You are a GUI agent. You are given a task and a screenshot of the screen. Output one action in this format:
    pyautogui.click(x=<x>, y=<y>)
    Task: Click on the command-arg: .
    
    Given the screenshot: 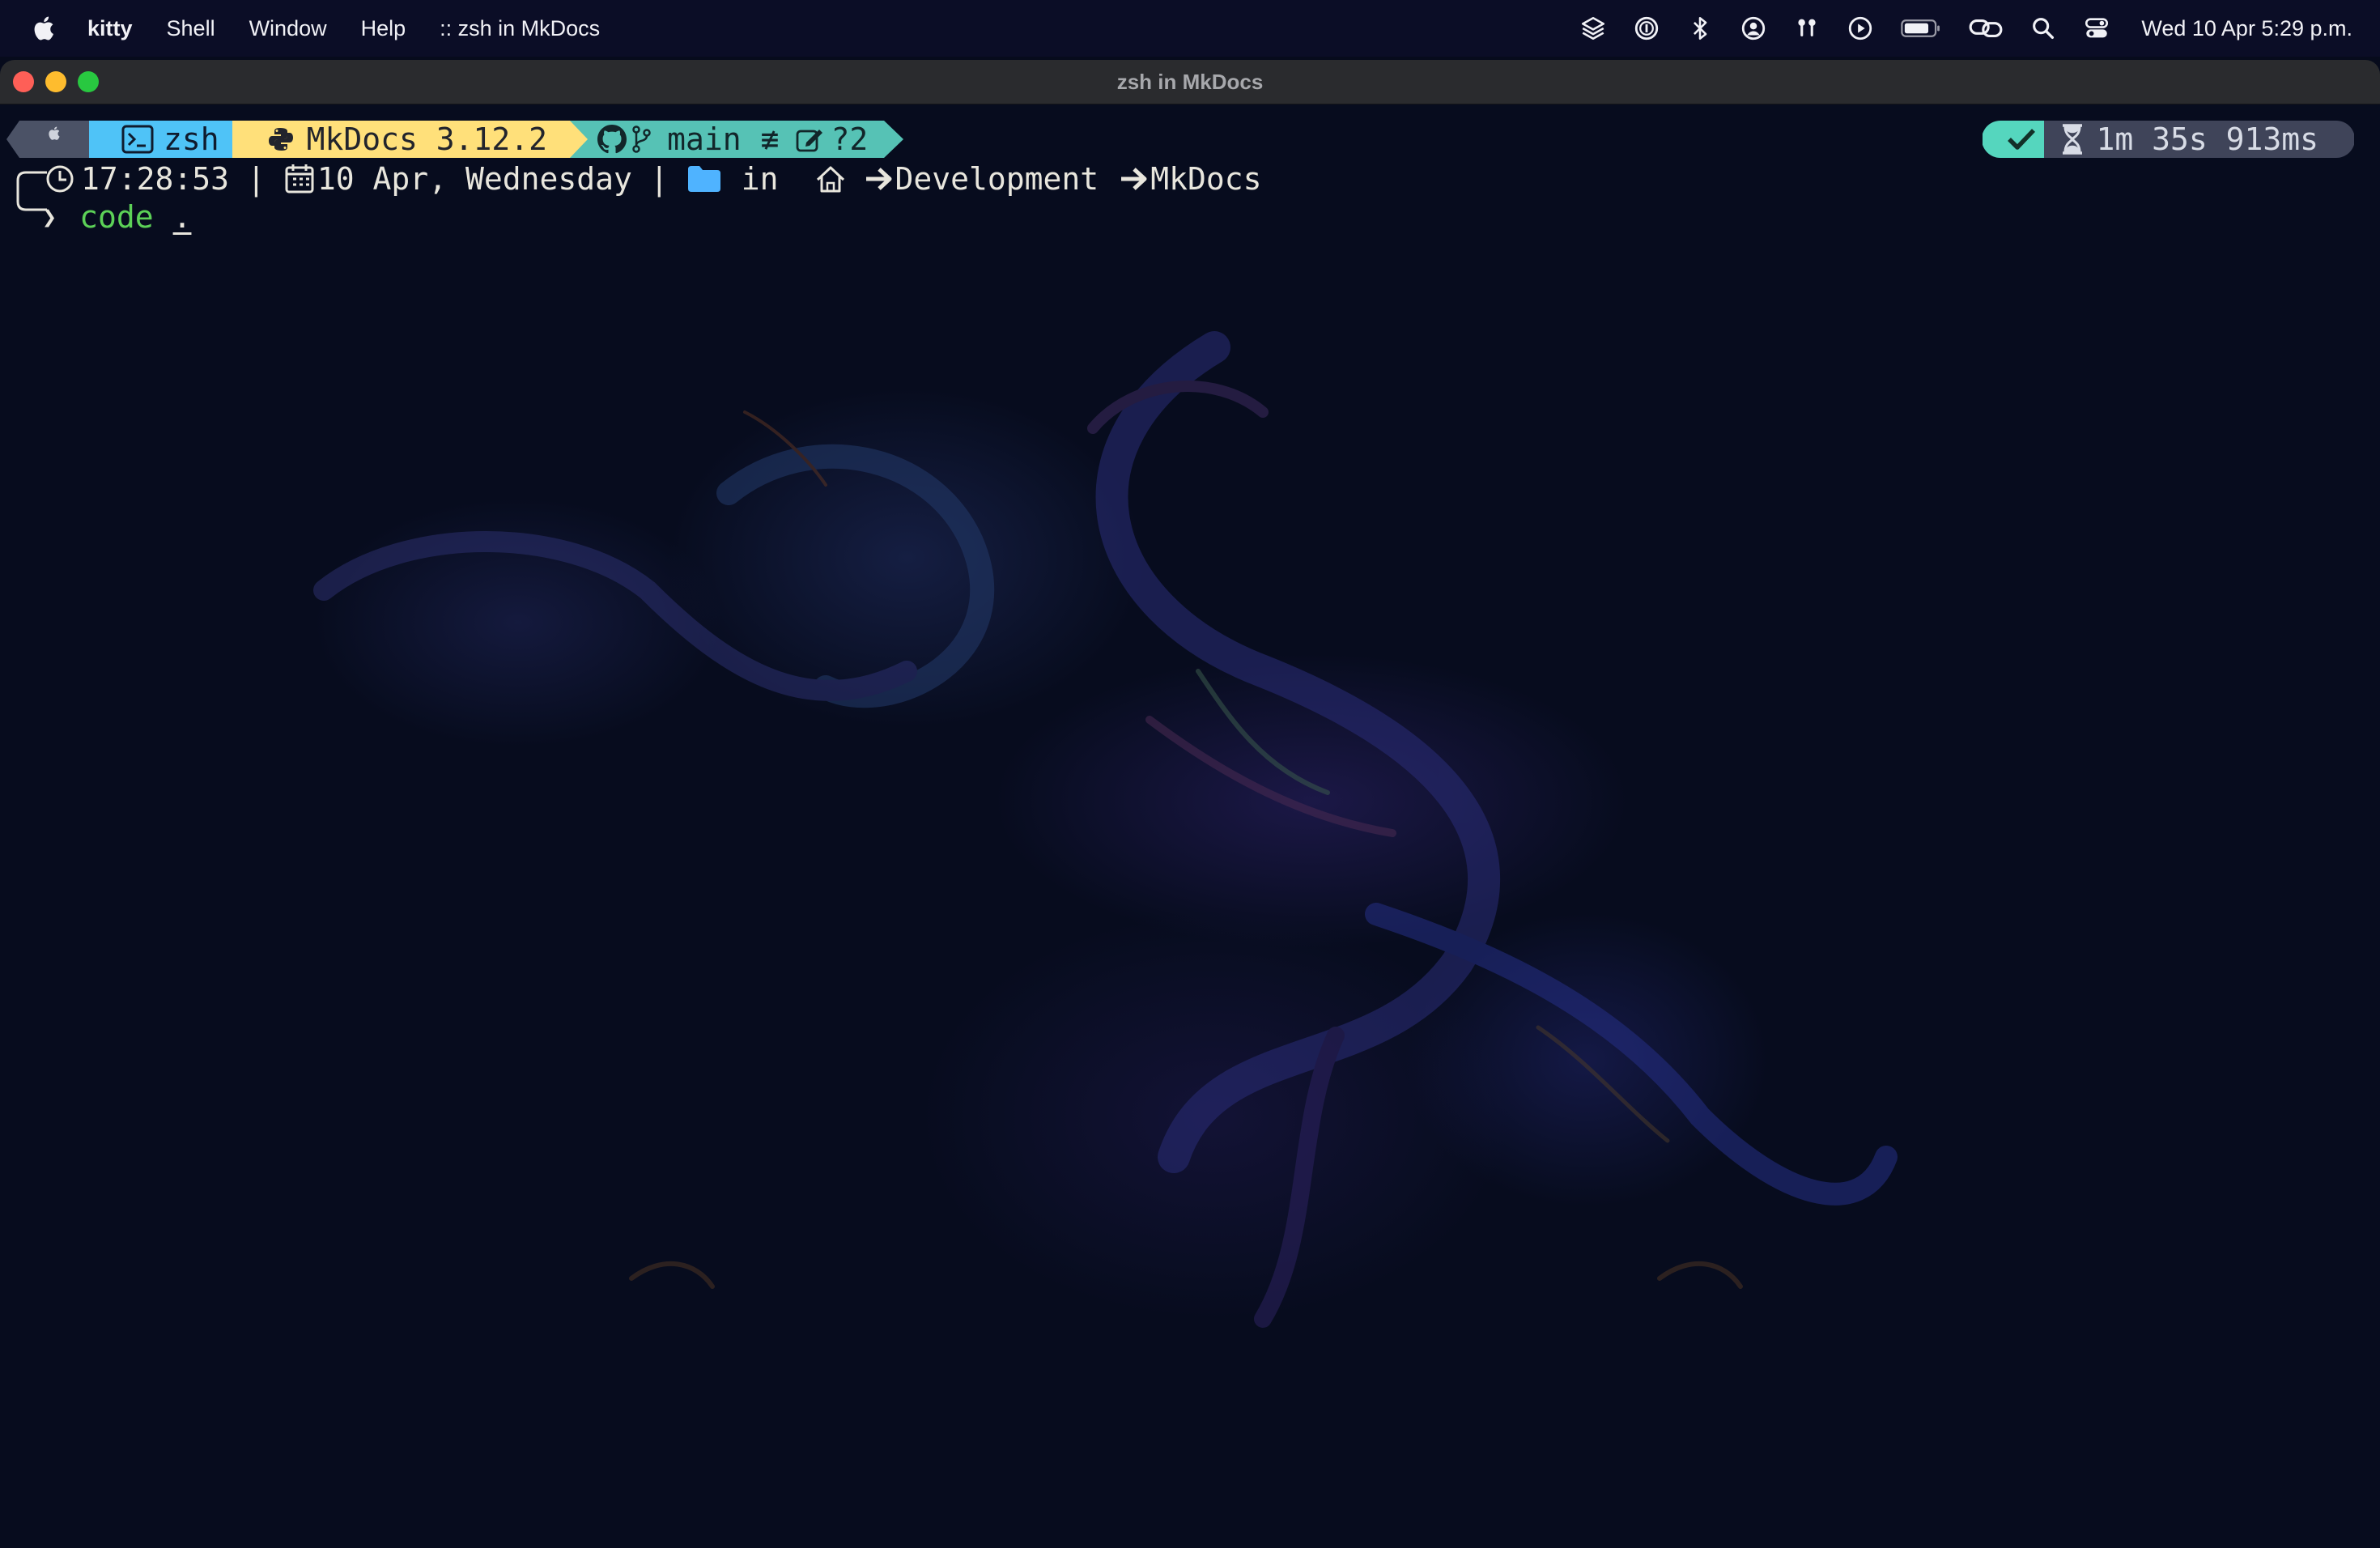 What is the action you would take?
    pyautogui.click(x=182, y=217)
    